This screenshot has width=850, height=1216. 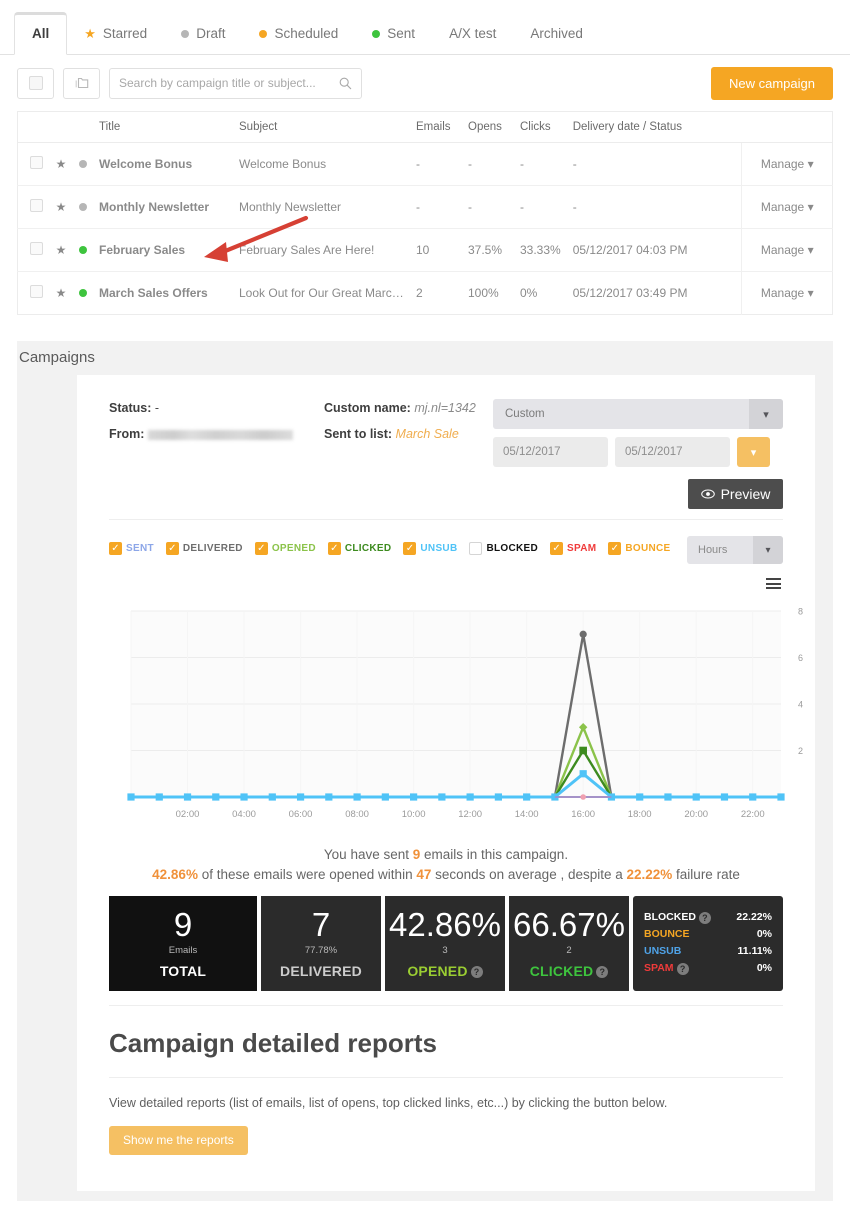 What do you see at coordinates (229, 83) in the screenshot?
I see `search-input` at bounding box center [229, 83].